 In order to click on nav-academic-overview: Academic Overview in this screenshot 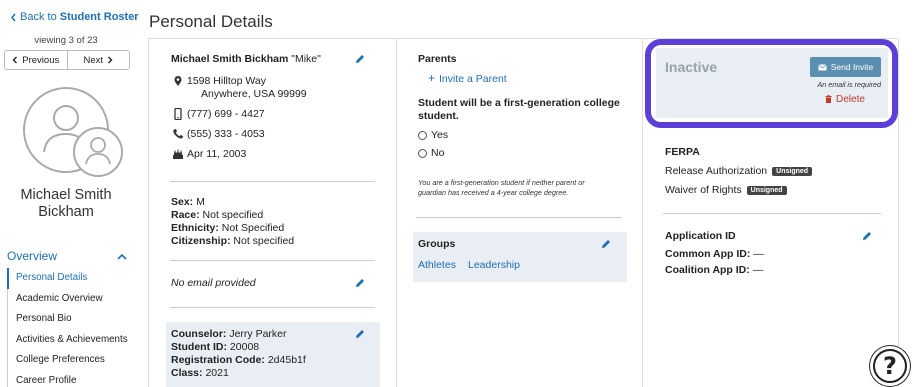, I will do `click(72, 299)`.